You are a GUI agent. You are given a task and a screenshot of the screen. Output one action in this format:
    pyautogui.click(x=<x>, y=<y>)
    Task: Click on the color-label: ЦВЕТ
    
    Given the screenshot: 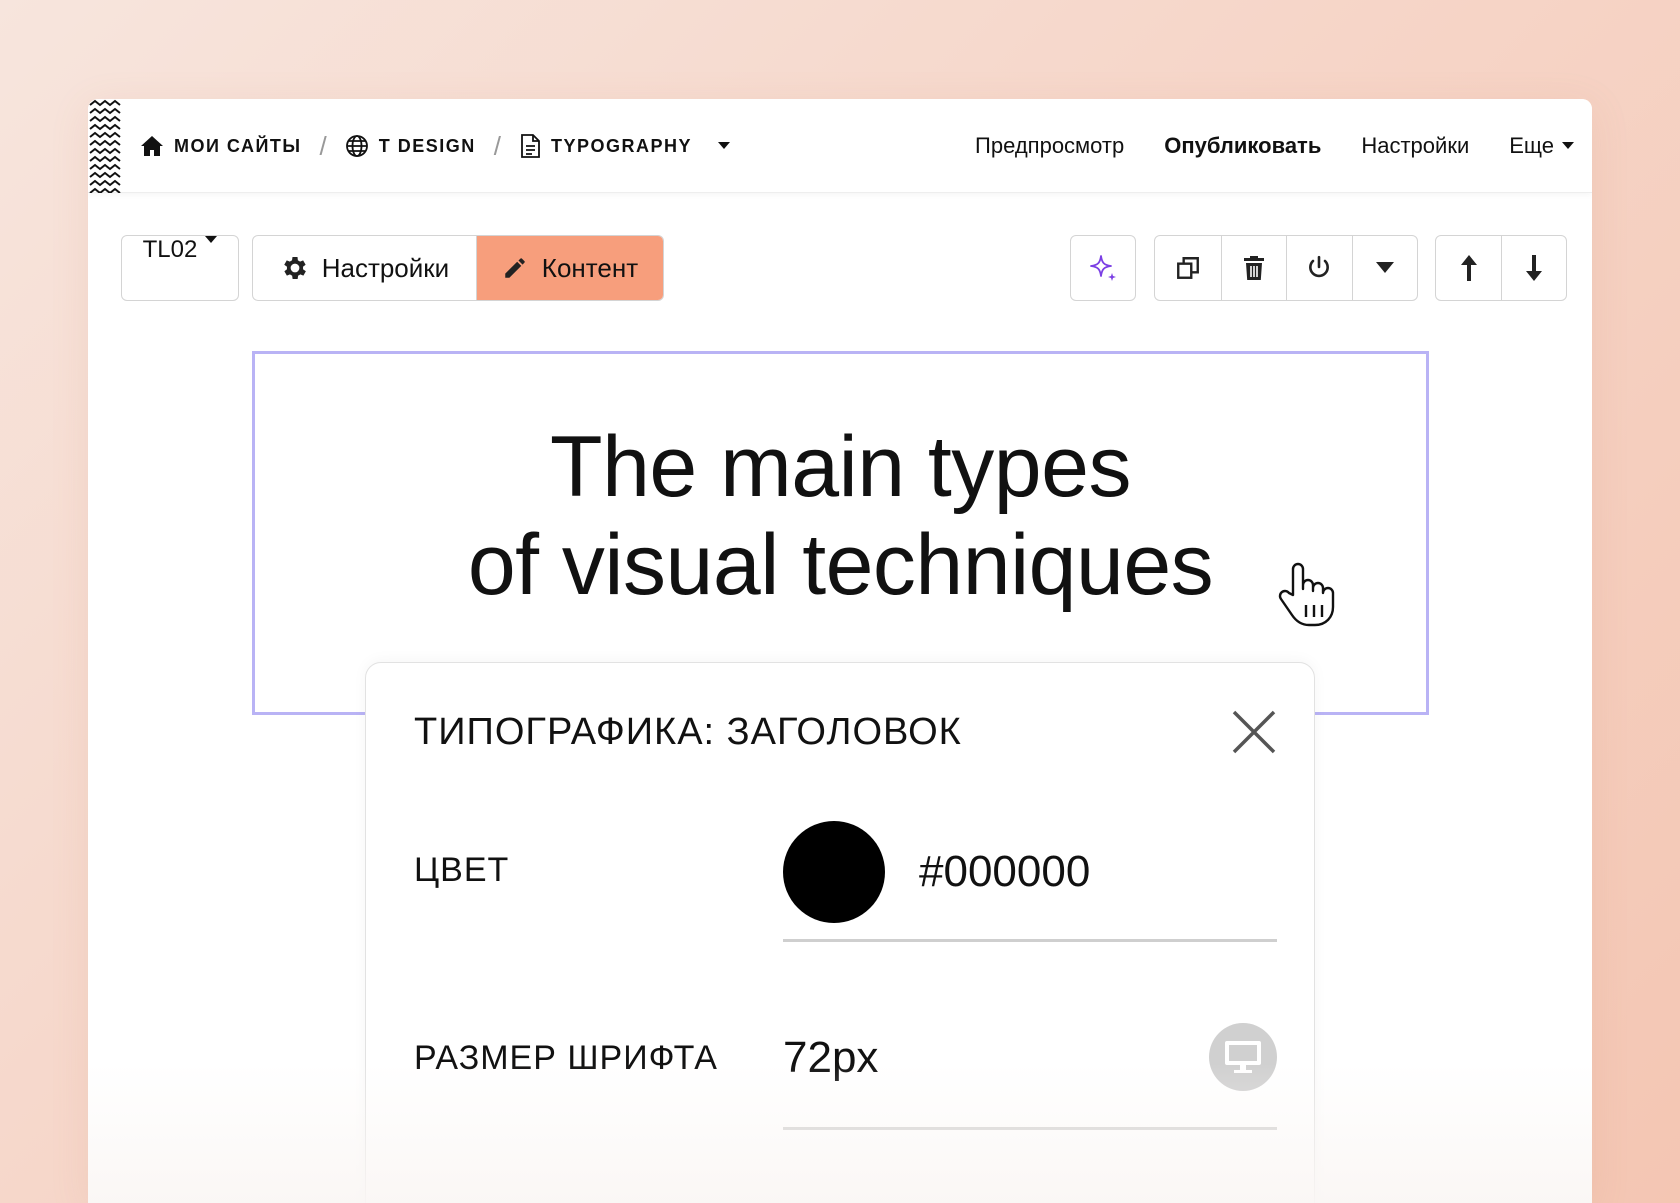 What is the action you would take?
    pyautogui.click(x=462, y=870)
    